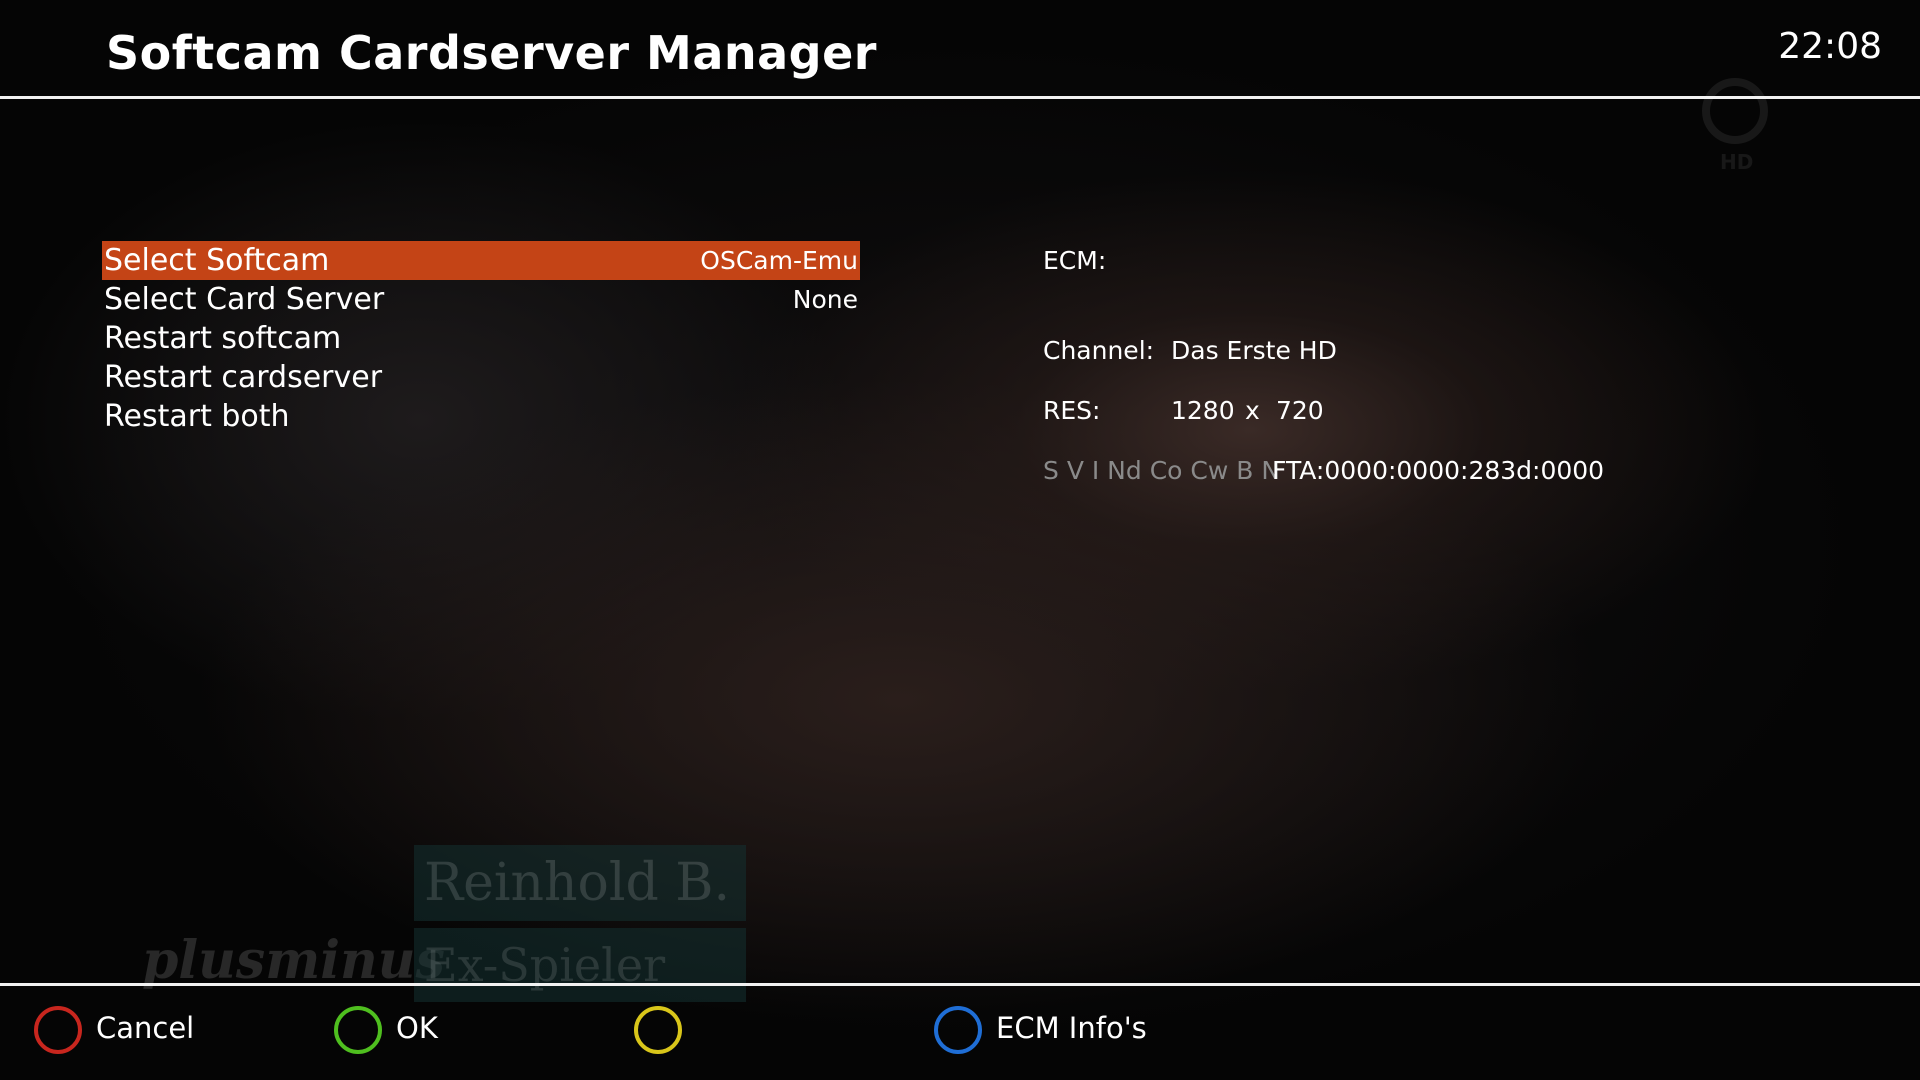  What do you see at coordinates (958, 1030) in the screenshot?
I see `blue-button-icon` at bounding box center [958, 1030].